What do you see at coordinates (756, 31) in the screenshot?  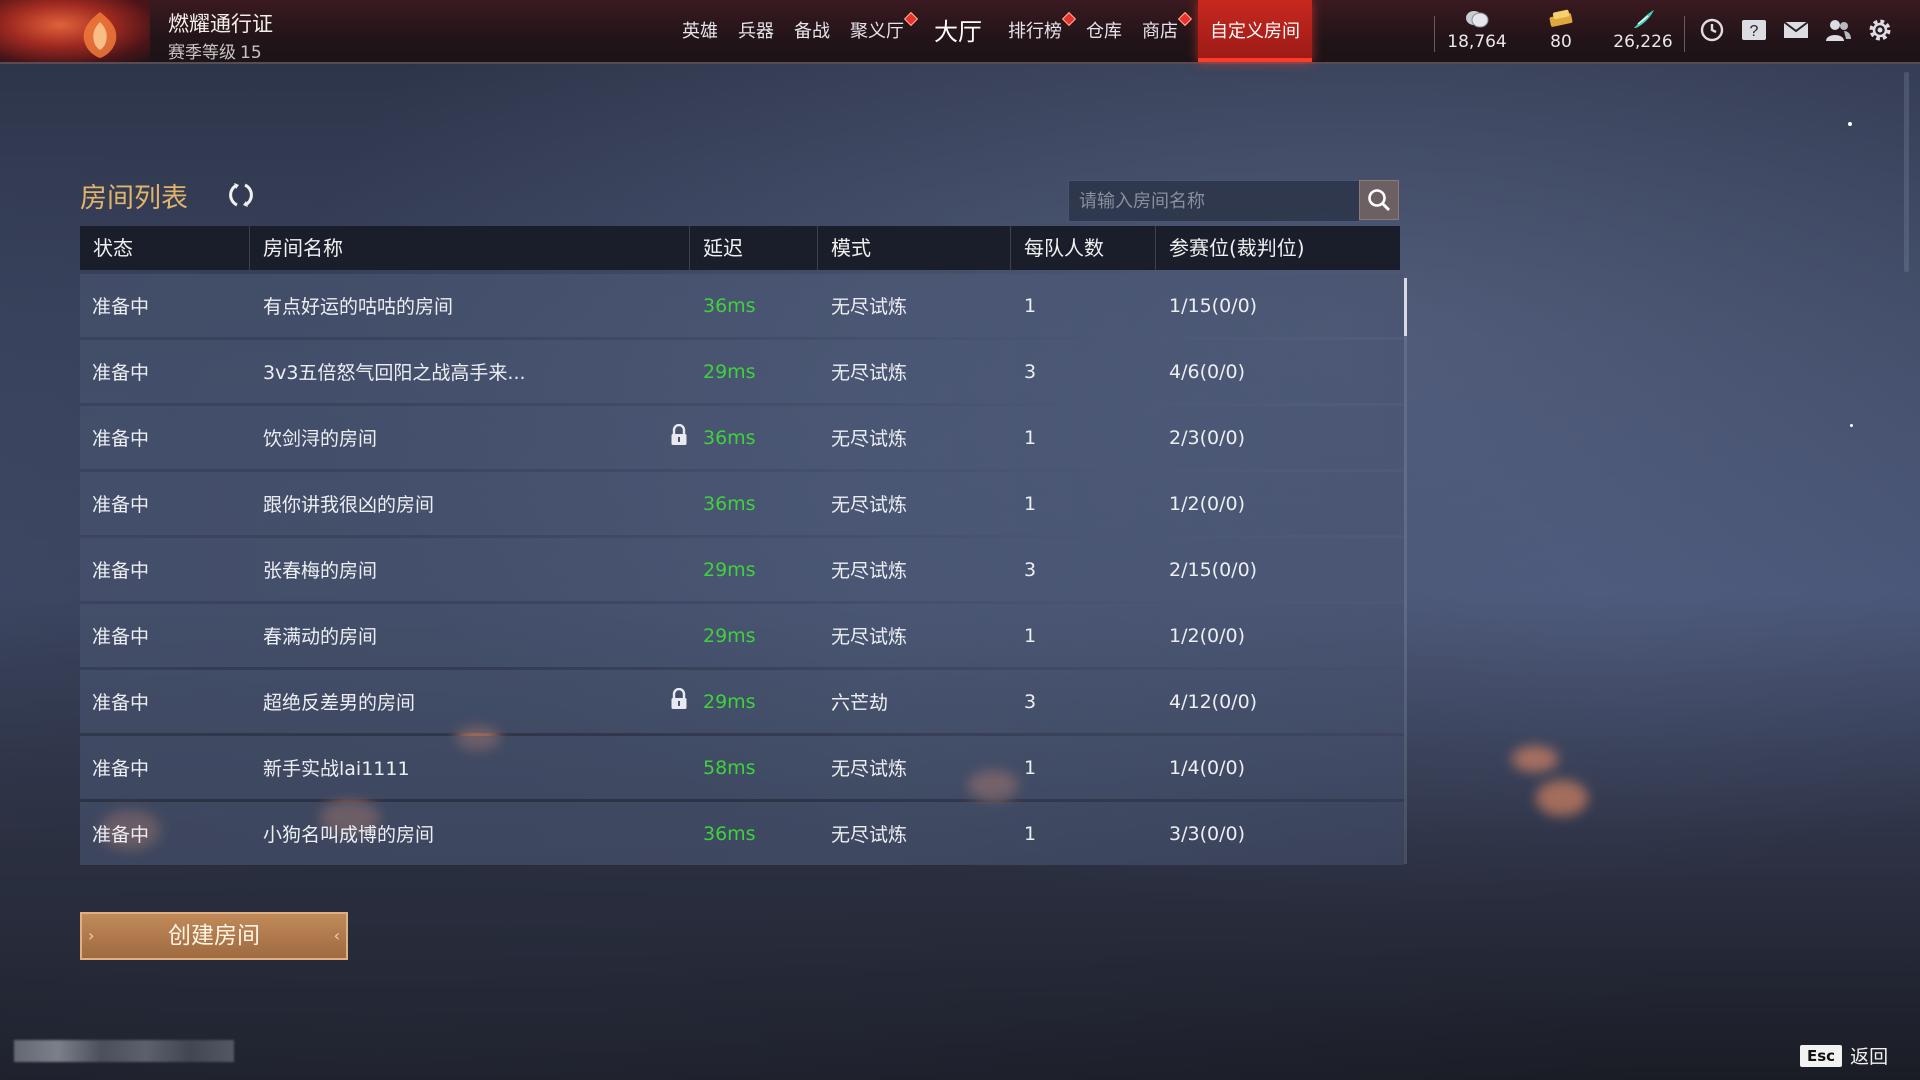 I see `nav-weapons: 兵器` at bounding box center [756, 31].